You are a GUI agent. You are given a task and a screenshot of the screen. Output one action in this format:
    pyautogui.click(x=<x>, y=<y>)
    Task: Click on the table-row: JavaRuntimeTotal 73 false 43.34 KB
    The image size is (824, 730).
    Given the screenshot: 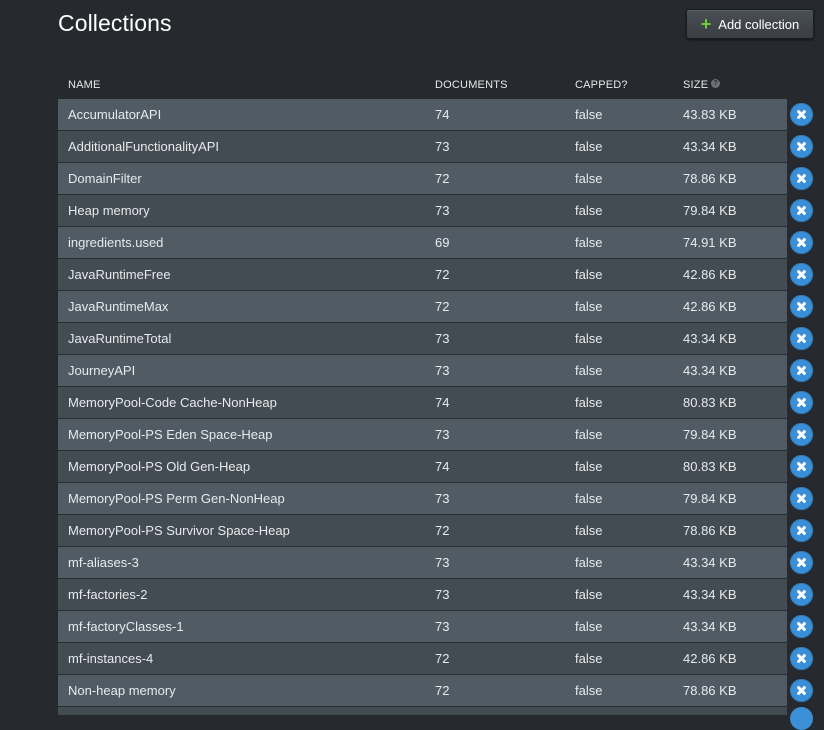 What is the action you would take?
    pyautogui.click(x=441, y=339)
    